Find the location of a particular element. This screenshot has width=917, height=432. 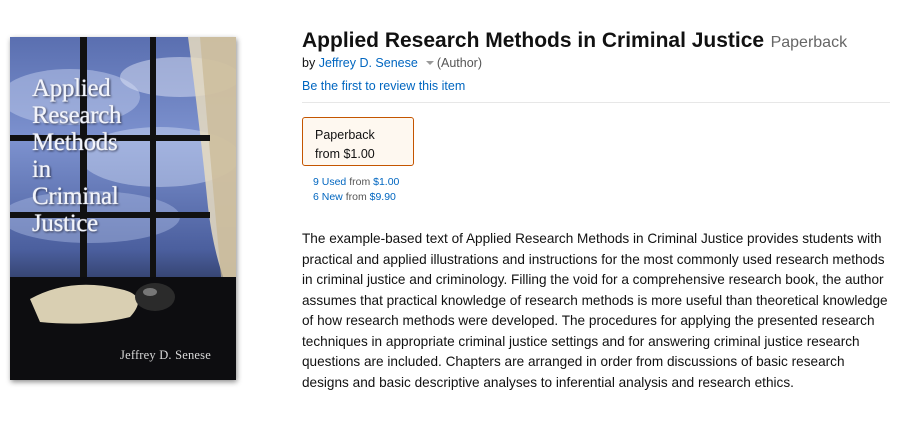

format-option-price: from $1.00 is located at coordinates (345, 154).